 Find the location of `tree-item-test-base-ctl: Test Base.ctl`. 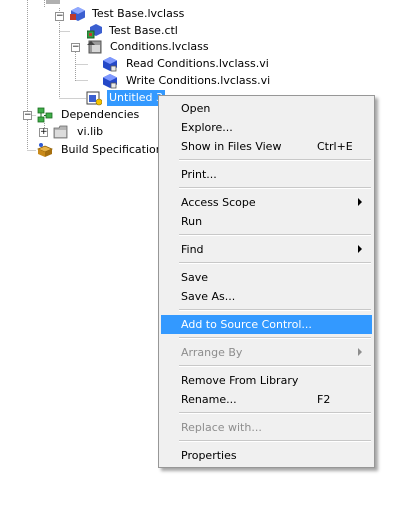

tree-item-test-base-ctl: Test Base.ctl is located at coordinates (133, 31).